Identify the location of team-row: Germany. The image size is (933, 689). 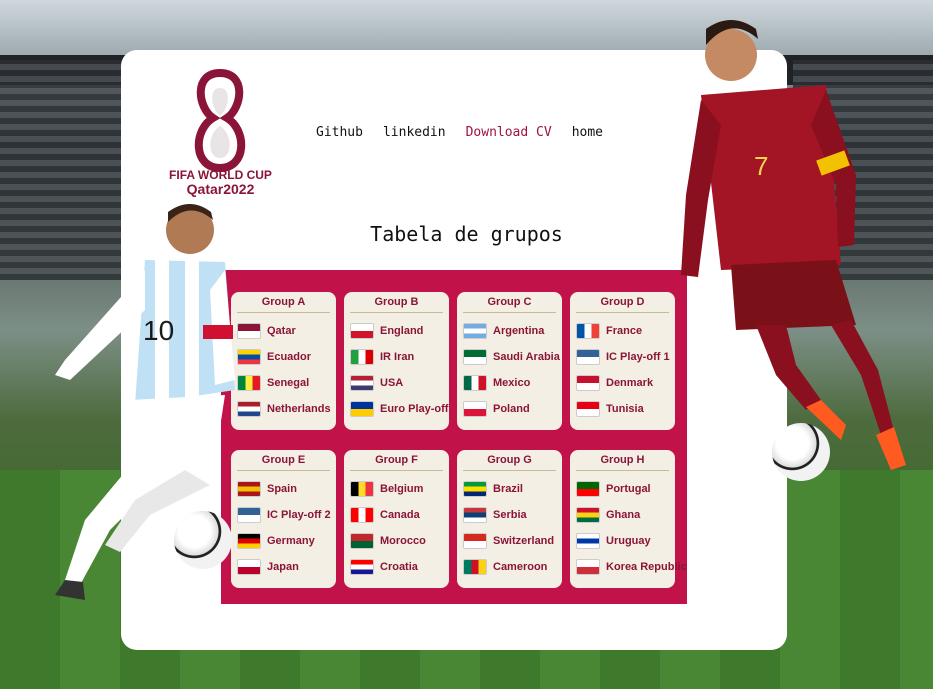
(283, 541).